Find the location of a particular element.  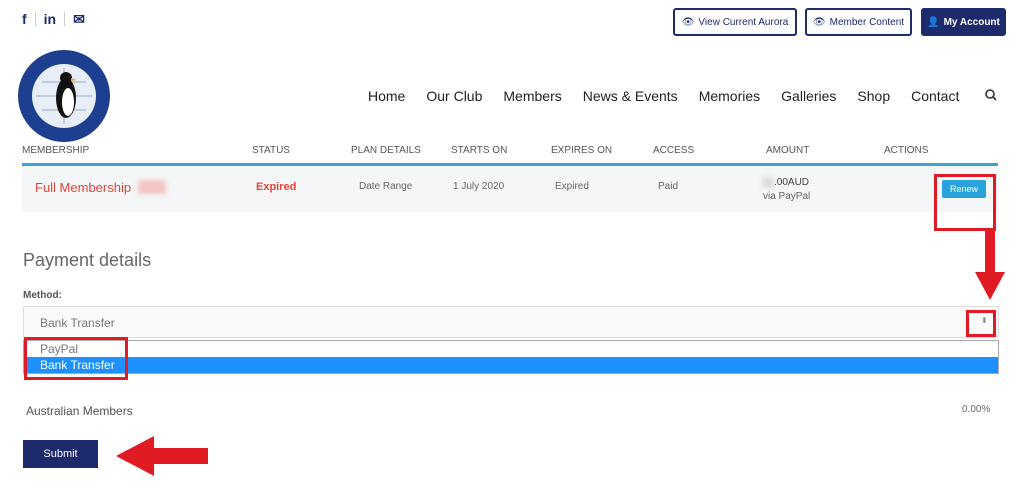

table-row is located at coordinates (510, 189).